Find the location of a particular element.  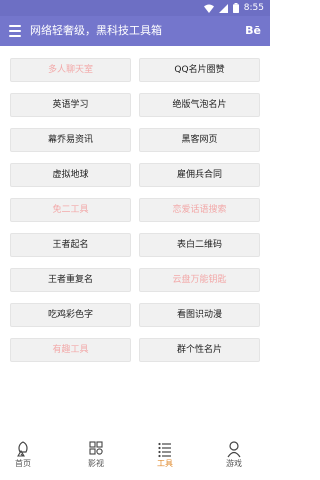

tool-button: 表白二维码 is located at coordinates (199, 245).